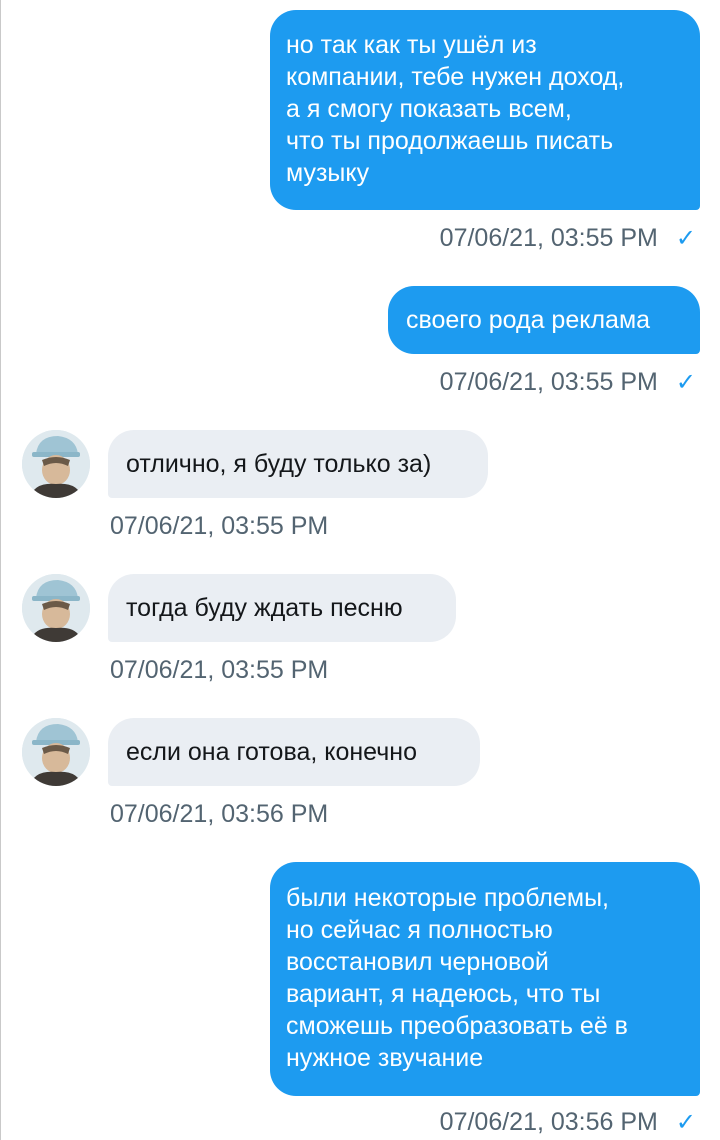 The image size is (720, 1140). I want to click on incoming-message-bubble: отлично, я буду только за), so click(298, 464).